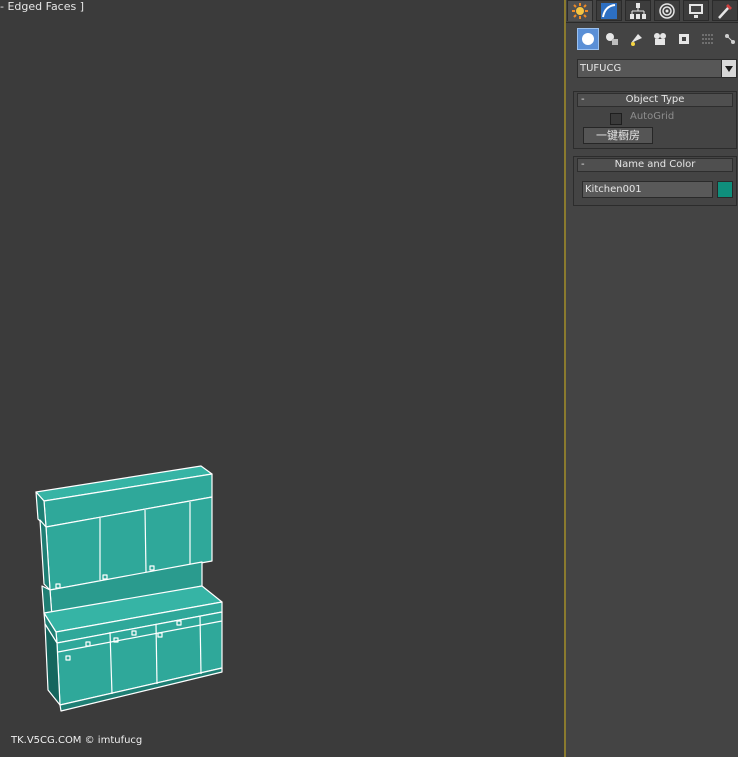 The width and height of the screenshot is (738, 757). I want to click on create-category-buttons, so click(652, 40).